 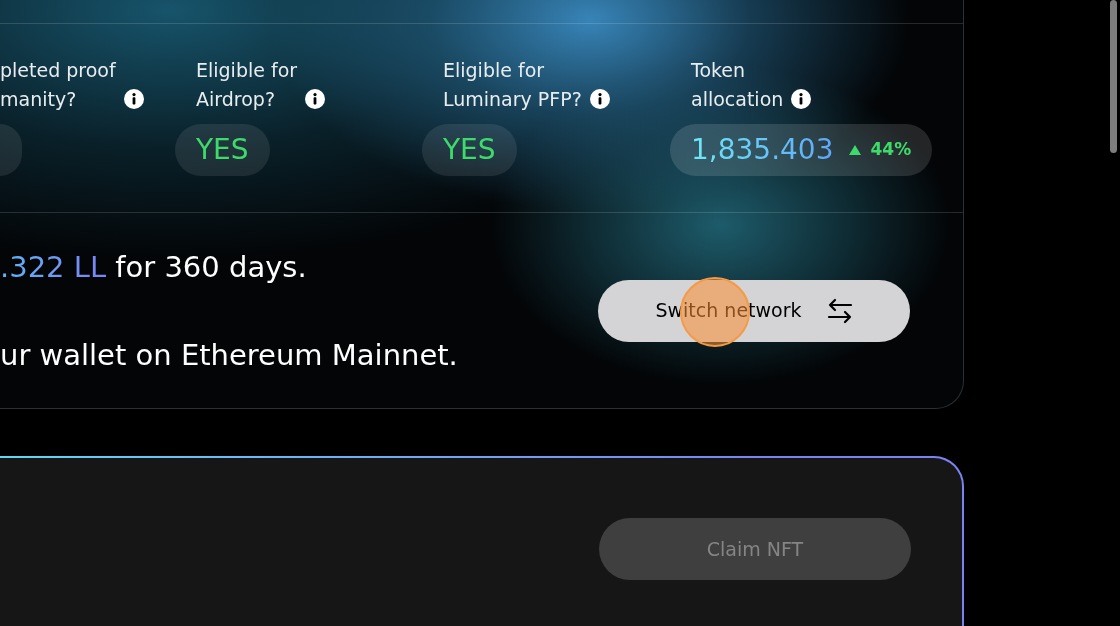 I want to click on network-text: ur wallet on Ethereum Mainnet., so click(x=229, y=355).